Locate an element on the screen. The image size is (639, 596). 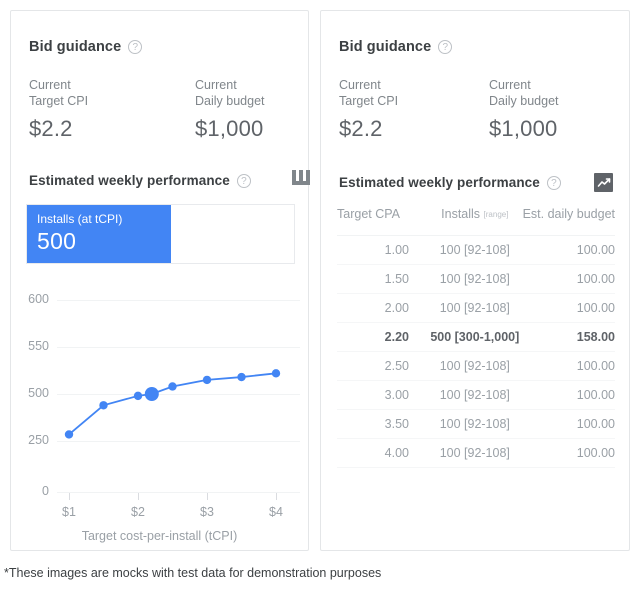
column-header-installs: Installs [range] is located at coordinates (475, 221).